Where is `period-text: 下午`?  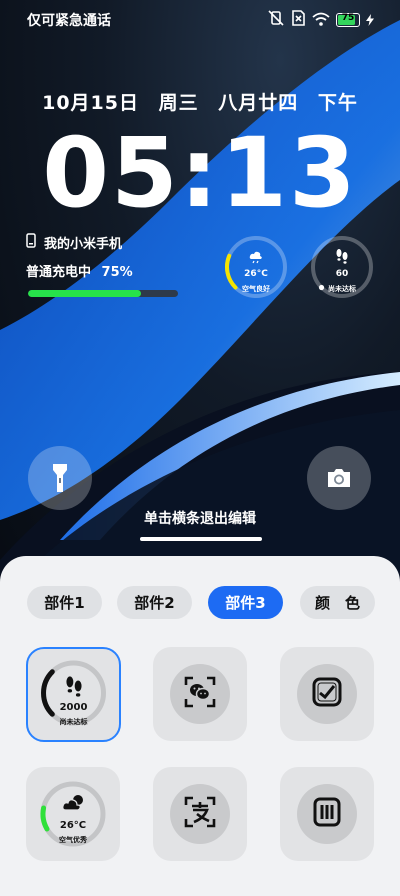
period-text: 下午 is located at coordinates (337, 103).